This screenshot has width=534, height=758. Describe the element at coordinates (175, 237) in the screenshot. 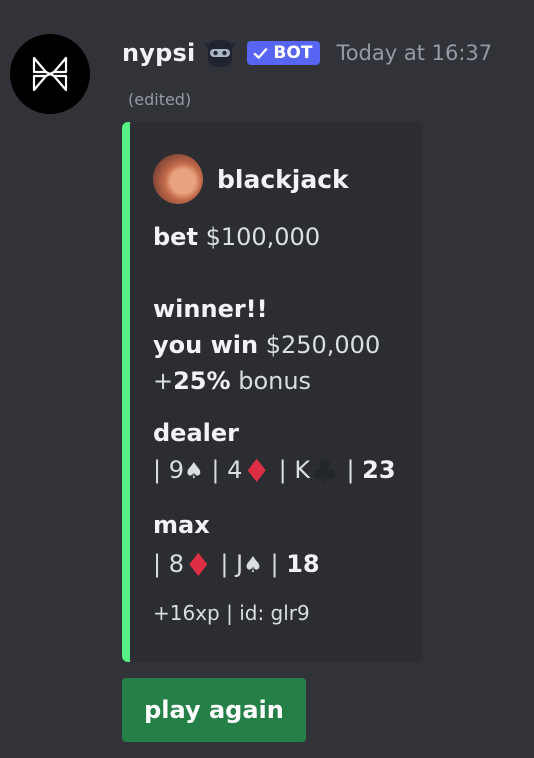

I see `bet-label: bet` at that location.